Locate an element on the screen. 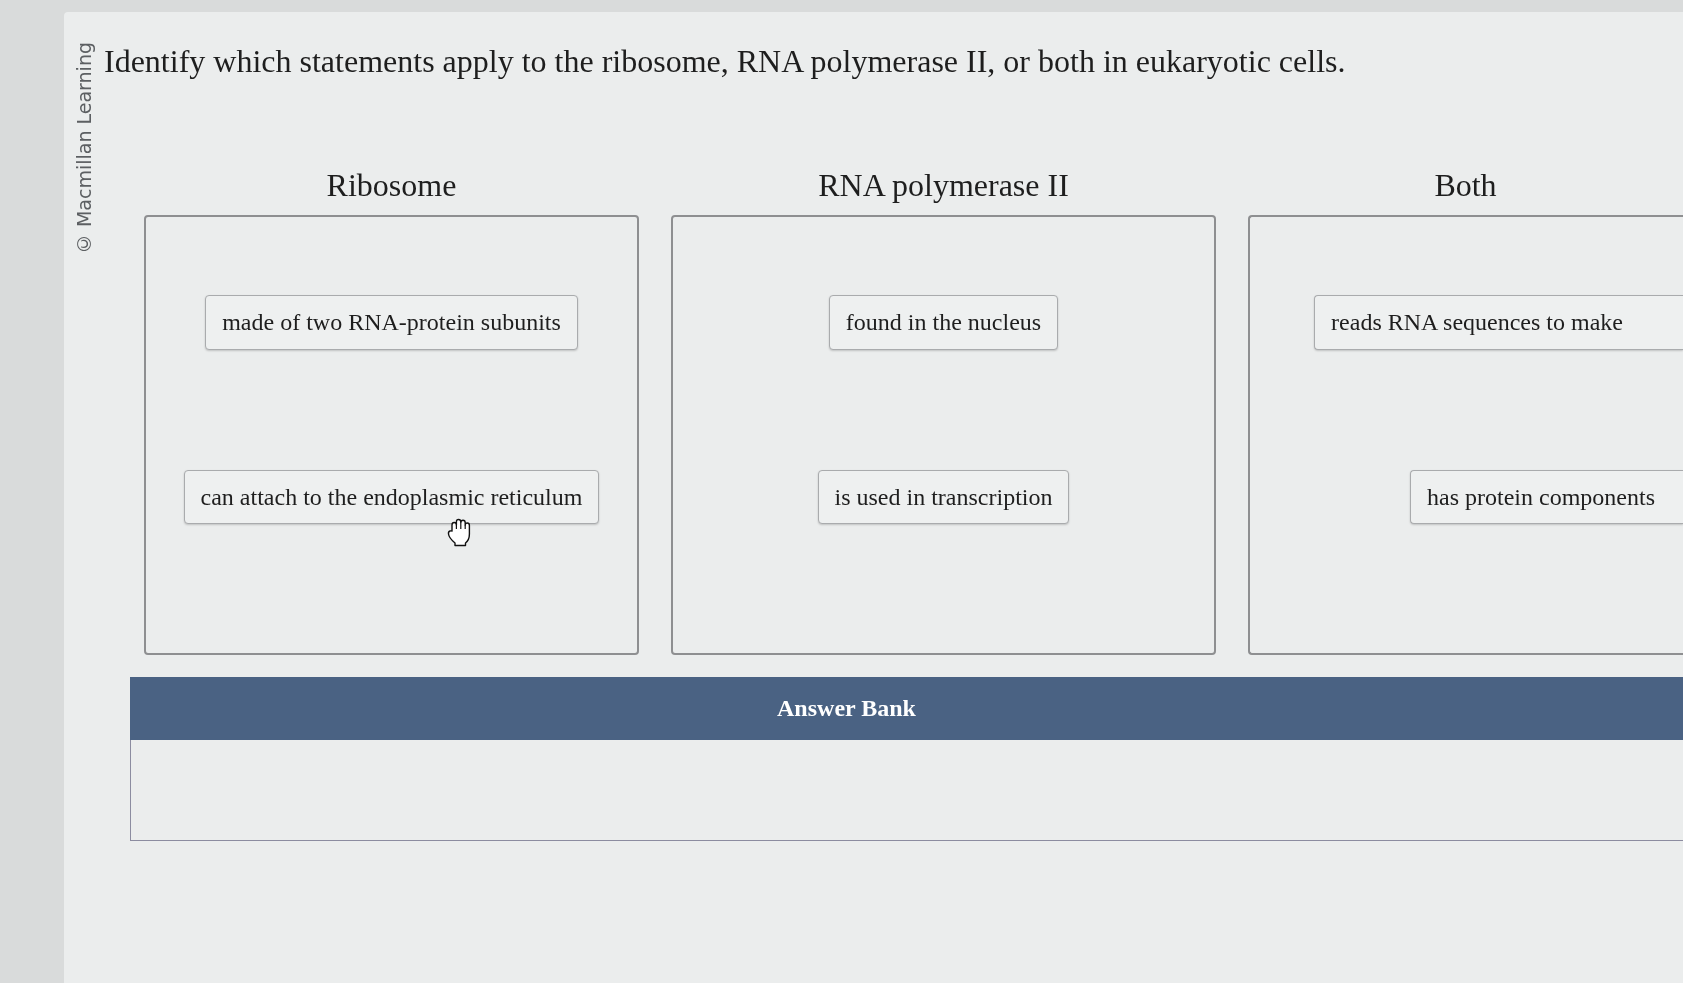 The image size is (1683, 983). question-text: Identify which statements apply to the ribosome, RNA polymerase II, or both in eukaryotic cells. is located at coordinates (725, 61).